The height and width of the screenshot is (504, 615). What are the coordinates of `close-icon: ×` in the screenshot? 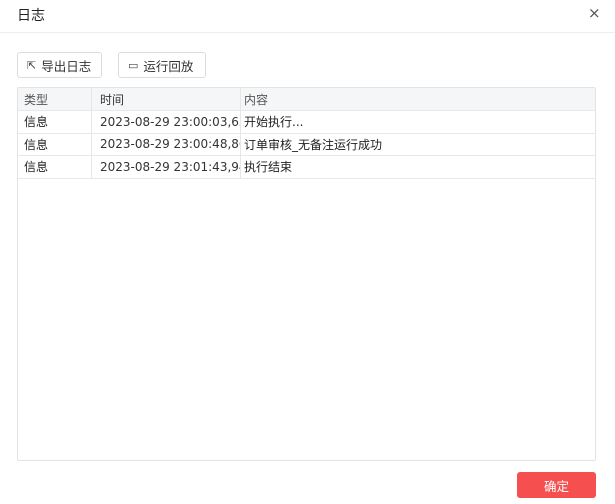 It's located at (594, 13).